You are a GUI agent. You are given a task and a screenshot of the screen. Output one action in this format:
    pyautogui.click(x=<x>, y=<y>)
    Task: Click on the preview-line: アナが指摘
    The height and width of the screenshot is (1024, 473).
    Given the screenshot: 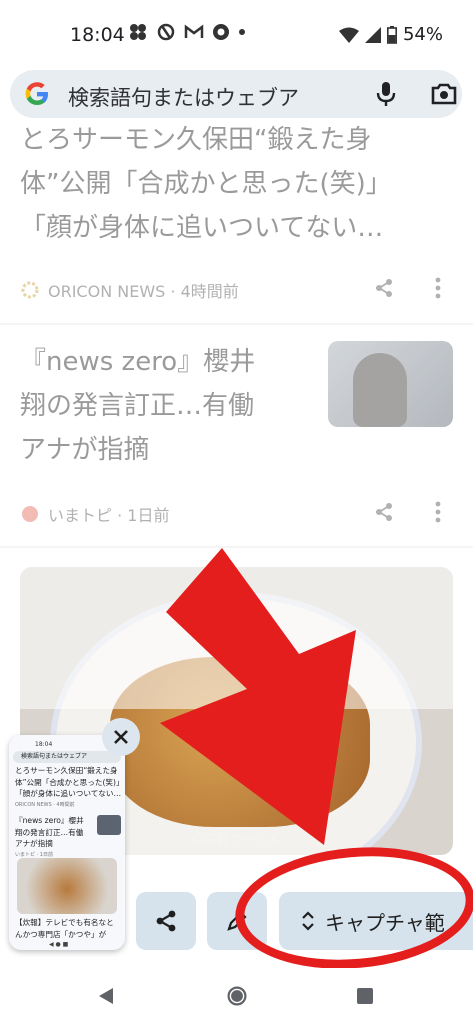 What is the action you would take?
    pyautogui.click(x=34, y=843)
    